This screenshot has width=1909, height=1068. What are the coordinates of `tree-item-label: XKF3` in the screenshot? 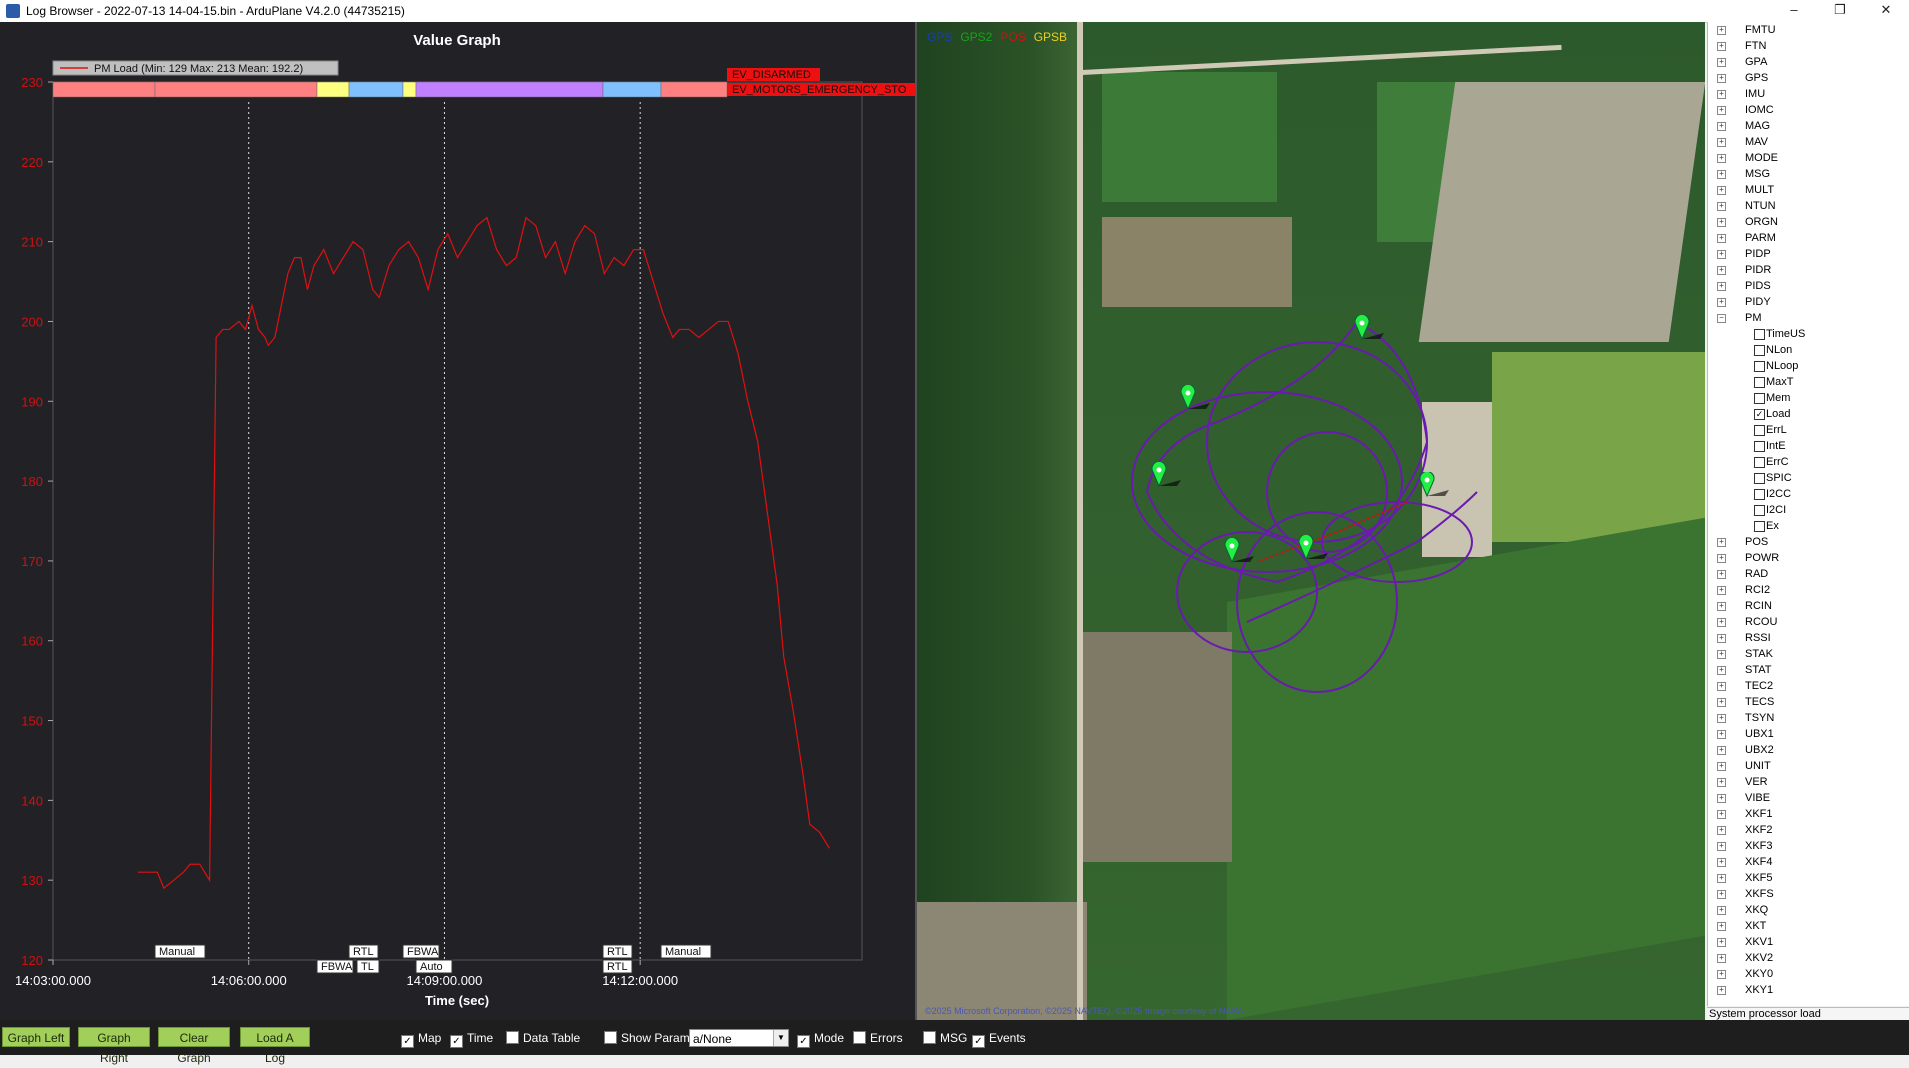 It's located at (1759, 846).